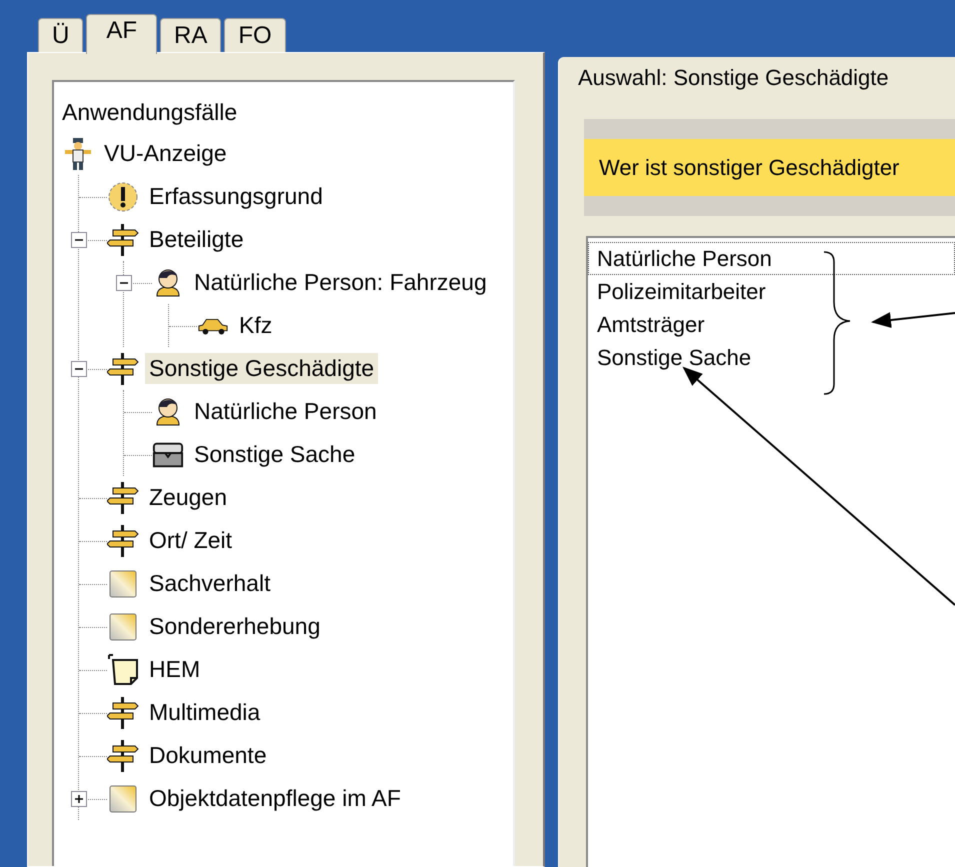 Image resolution: width=955 pixels, height=867 pixels. What do you see at coordinates (122, 34) in the screenshot?
I see `tab: AF` at bounding box center [122, 34].